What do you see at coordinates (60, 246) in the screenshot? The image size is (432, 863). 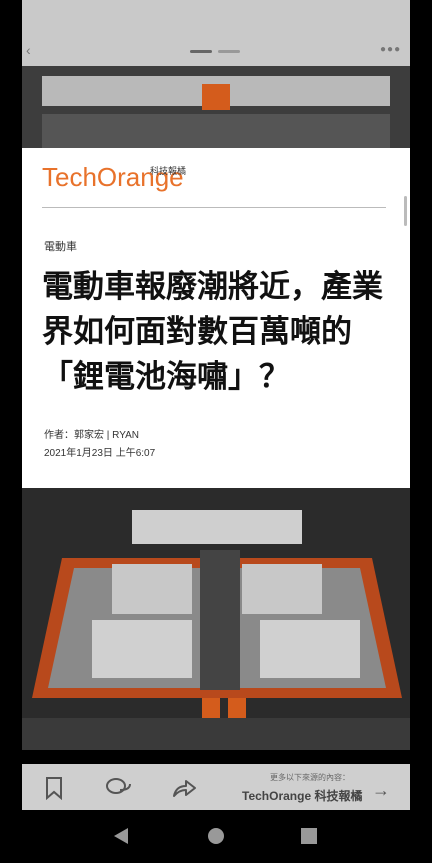 I see `article-category: 電動車` at bounding box center [60, 246].